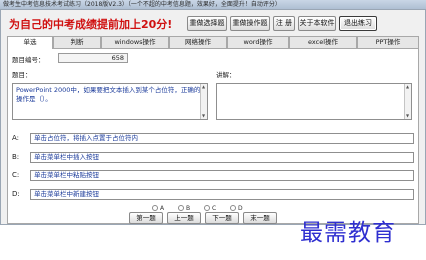  I want to click on tab-single-choice: 单选, so click(30, 42).